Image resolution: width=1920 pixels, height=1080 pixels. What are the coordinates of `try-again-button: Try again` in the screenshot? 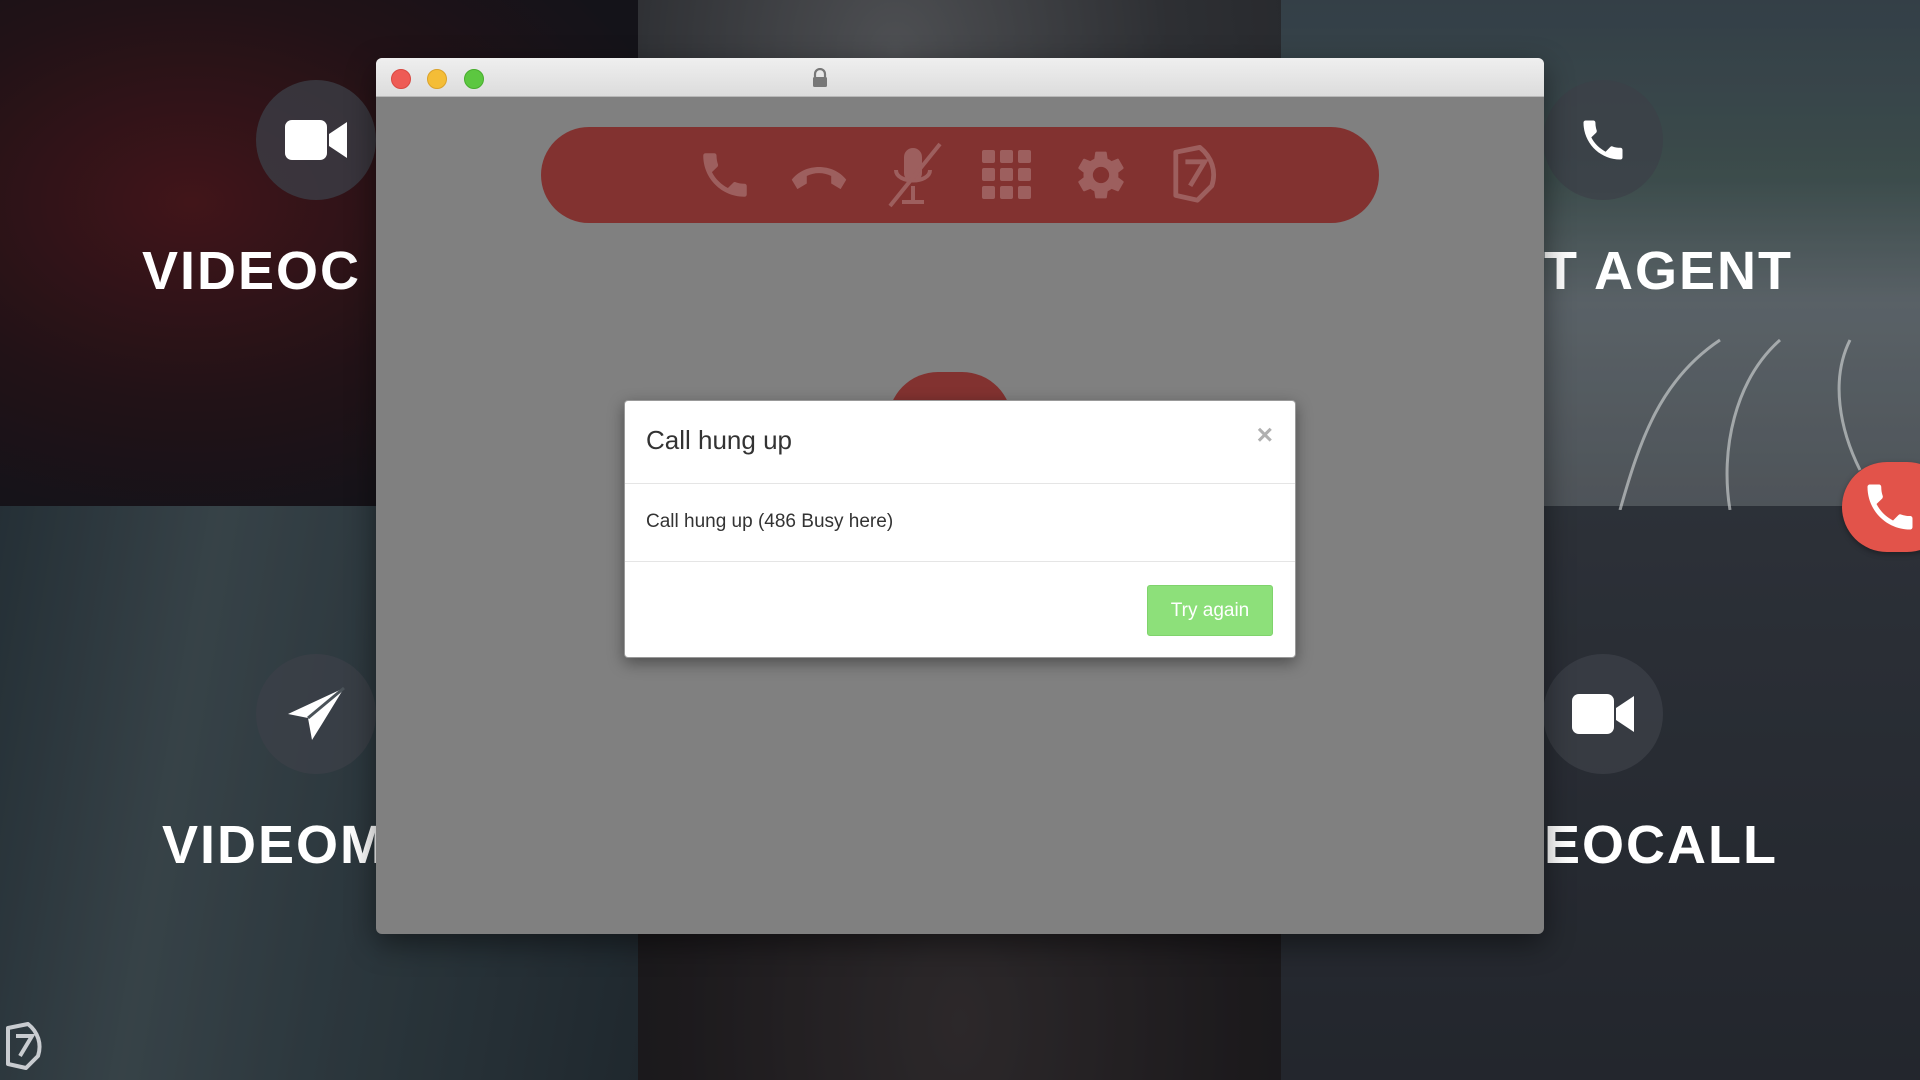 It's located at (1210, 610).